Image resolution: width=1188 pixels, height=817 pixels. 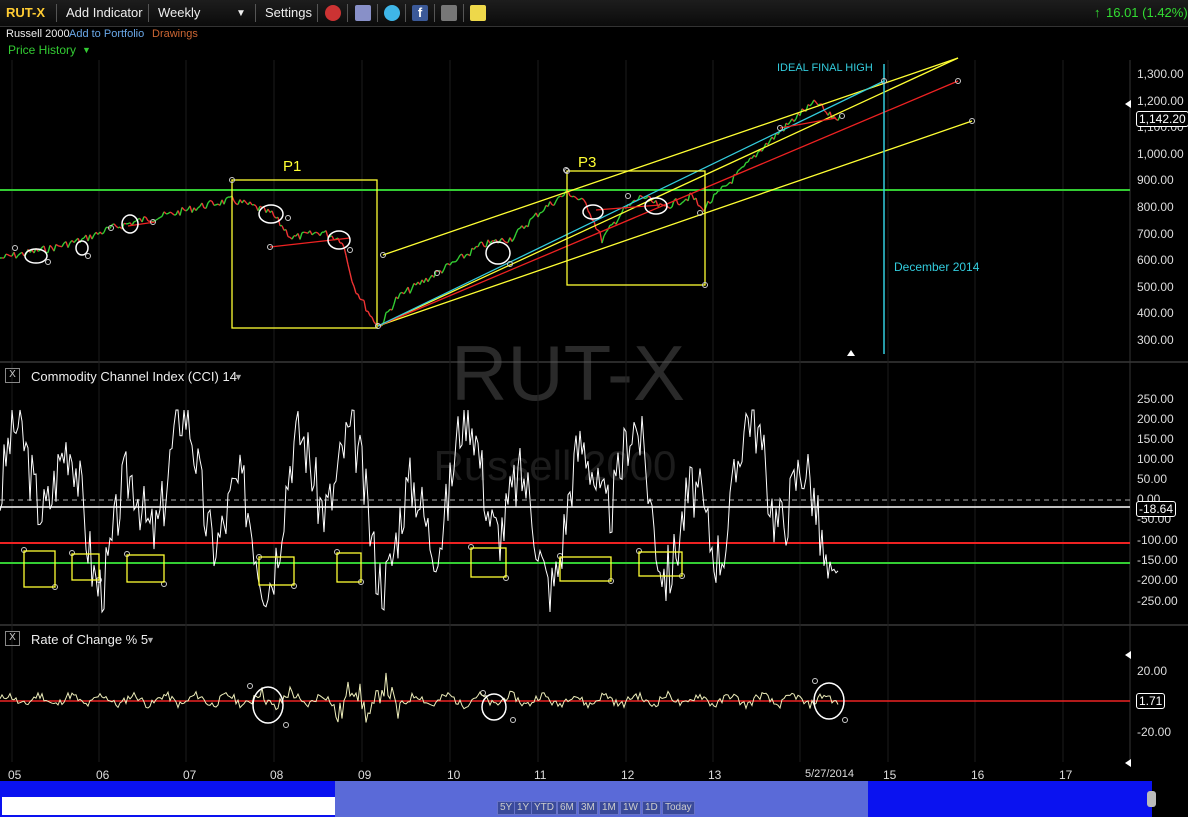 What do you see at coordinates (523, 808) in the screenshot?
I see `range-1y-button: 1Y` at bounding box center [523, 808].